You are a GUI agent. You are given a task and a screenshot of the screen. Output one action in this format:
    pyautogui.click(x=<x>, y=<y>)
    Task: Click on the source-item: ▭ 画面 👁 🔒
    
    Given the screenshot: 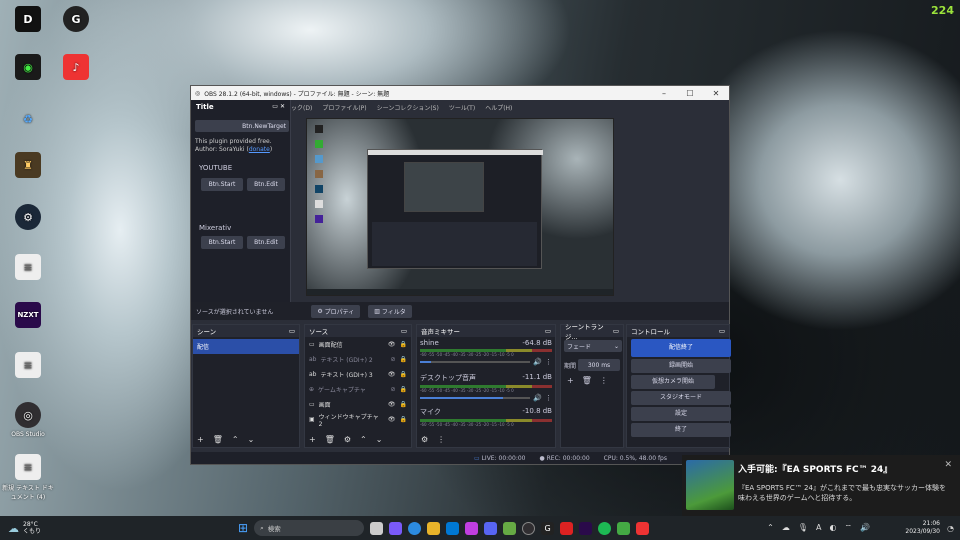 What is the action you would take?
    pyautogui.click(x=358, y=404)
    